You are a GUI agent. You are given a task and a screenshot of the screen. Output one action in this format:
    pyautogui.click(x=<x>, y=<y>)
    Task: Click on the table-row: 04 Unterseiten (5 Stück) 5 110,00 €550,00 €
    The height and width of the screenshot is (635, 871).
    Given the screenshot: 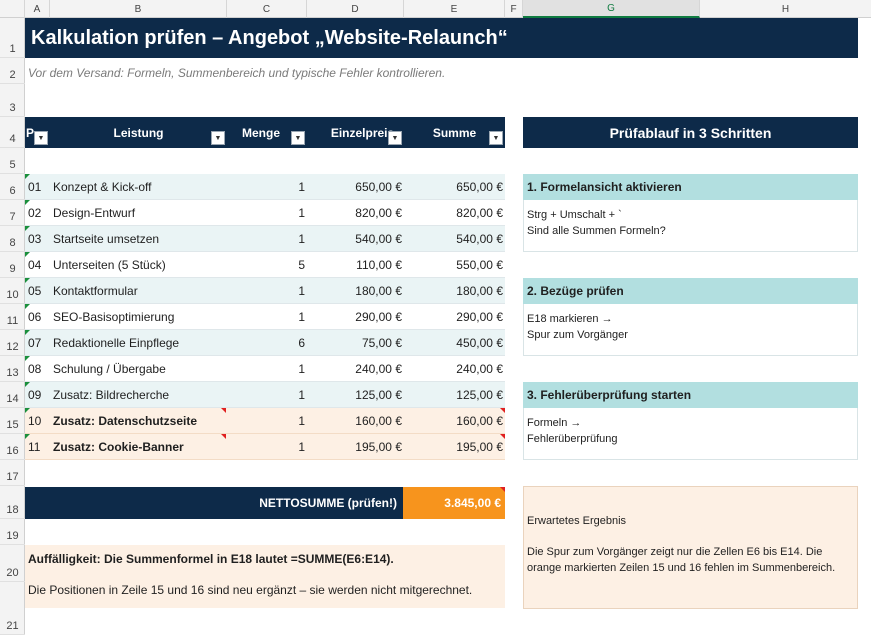 What is the action you would take?
    pyautogui.click(x=265, y=265)
    